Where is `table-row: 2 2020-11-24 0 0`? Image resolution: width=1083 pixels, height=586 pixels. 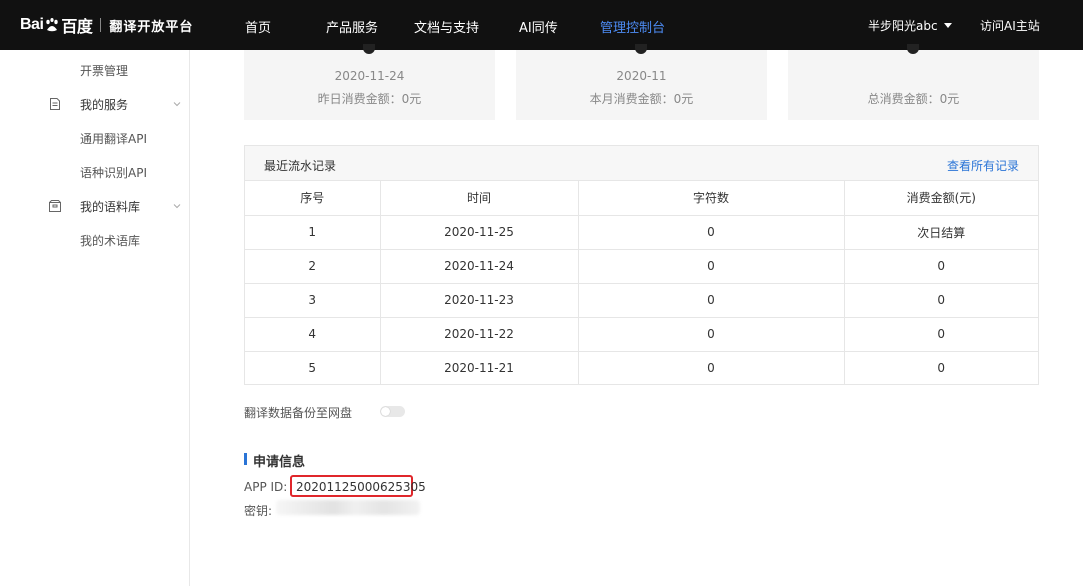 table-row: 2 2020-11-24 0 0 is located at coordinates (641, 266).